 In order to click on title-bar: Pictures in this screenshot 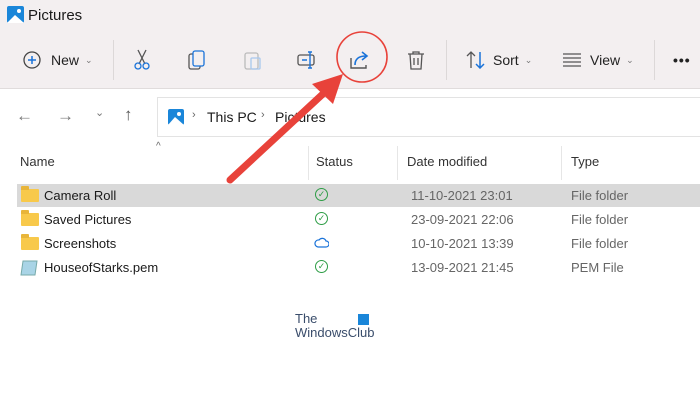, I will do `click(350, 17)`.